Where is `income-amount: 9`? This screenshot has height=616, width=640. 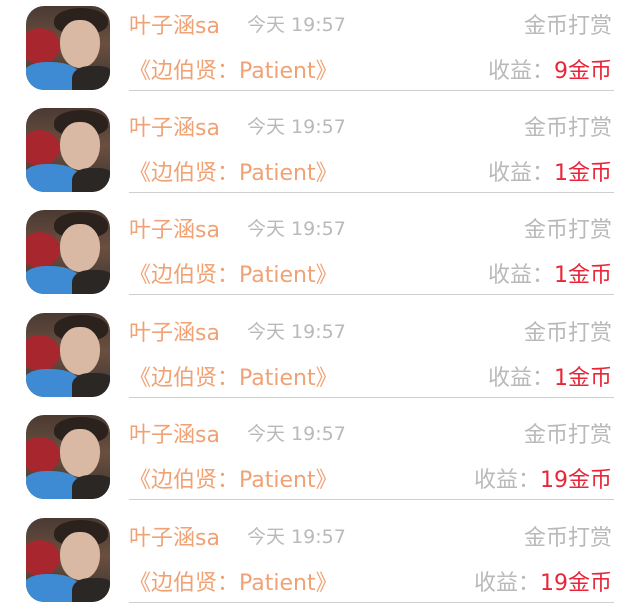 income-amount: 9 is located at coordinates (560, 71).